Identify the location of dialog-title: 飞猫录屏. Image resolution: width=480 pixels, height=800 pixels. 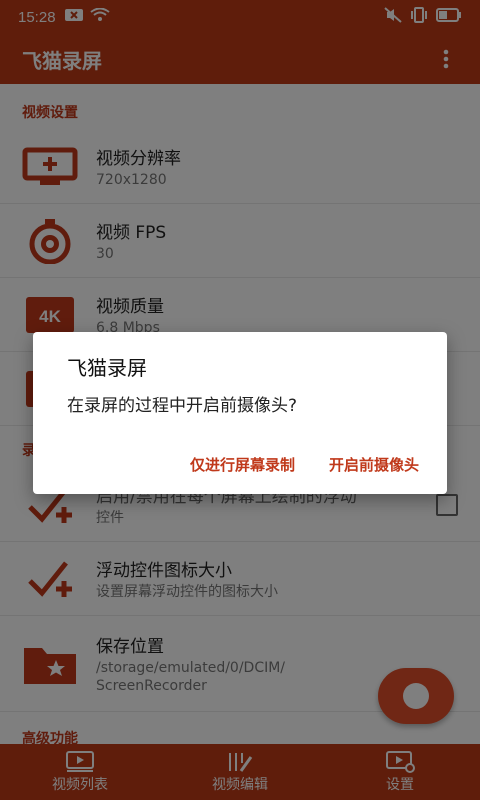
(107, 368).